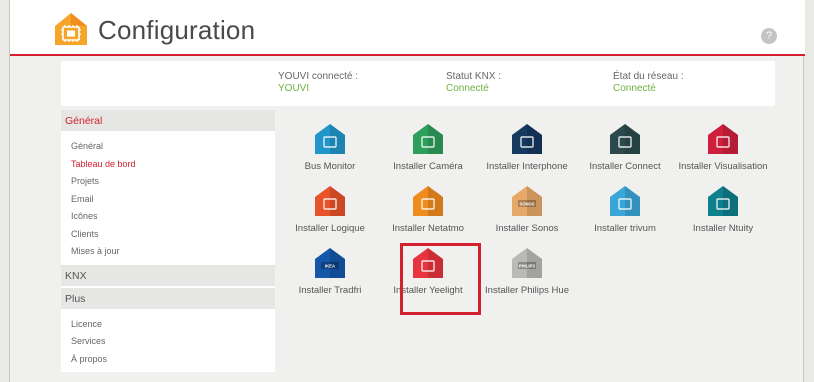  Describe the element at coordinates (648, 76) in the screenshot. I see `network-status-label: État du réseau :` at that location.